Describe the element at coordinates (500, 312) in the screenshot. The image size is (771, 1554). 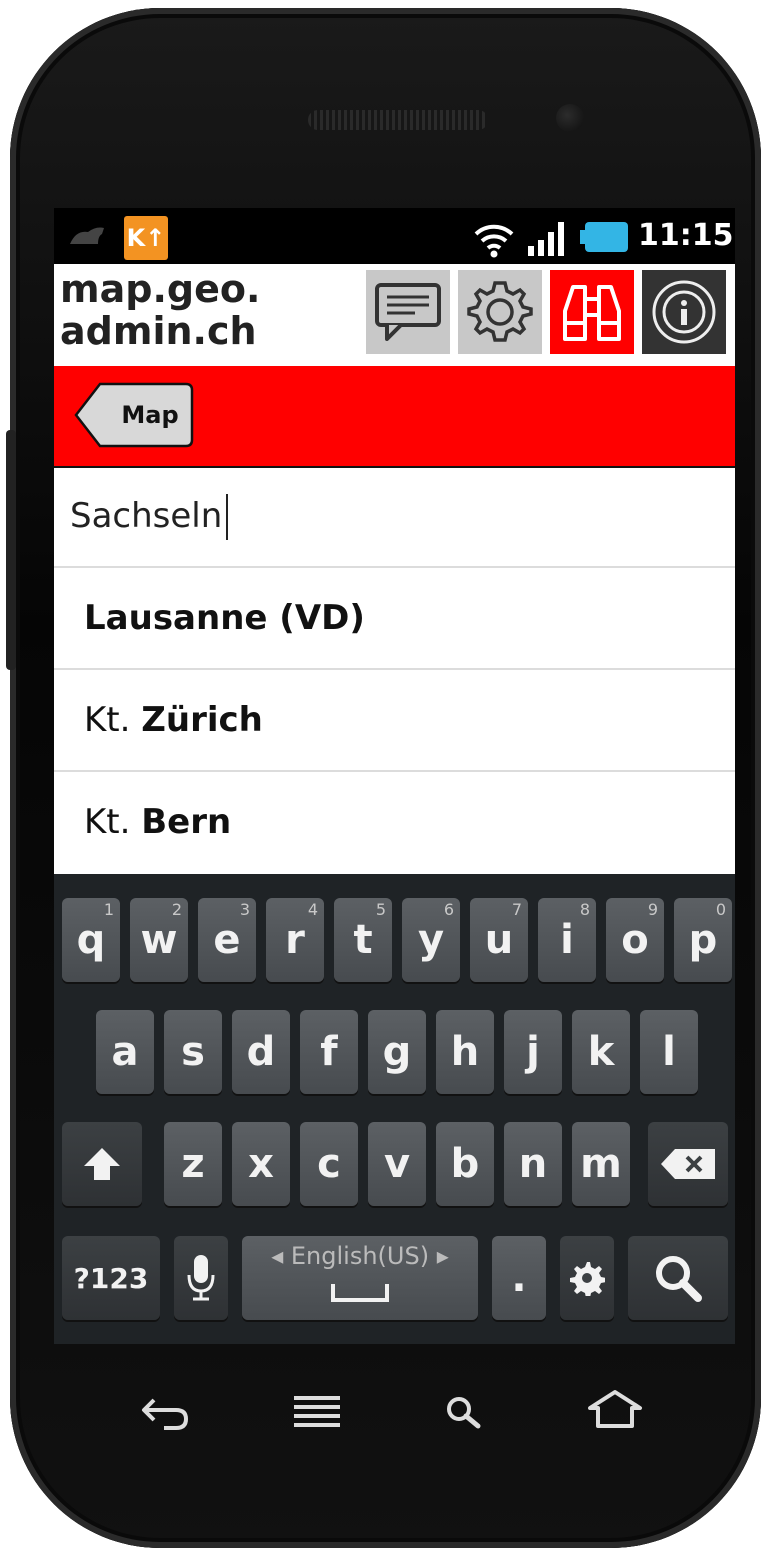
I see `settings-button` at that location.